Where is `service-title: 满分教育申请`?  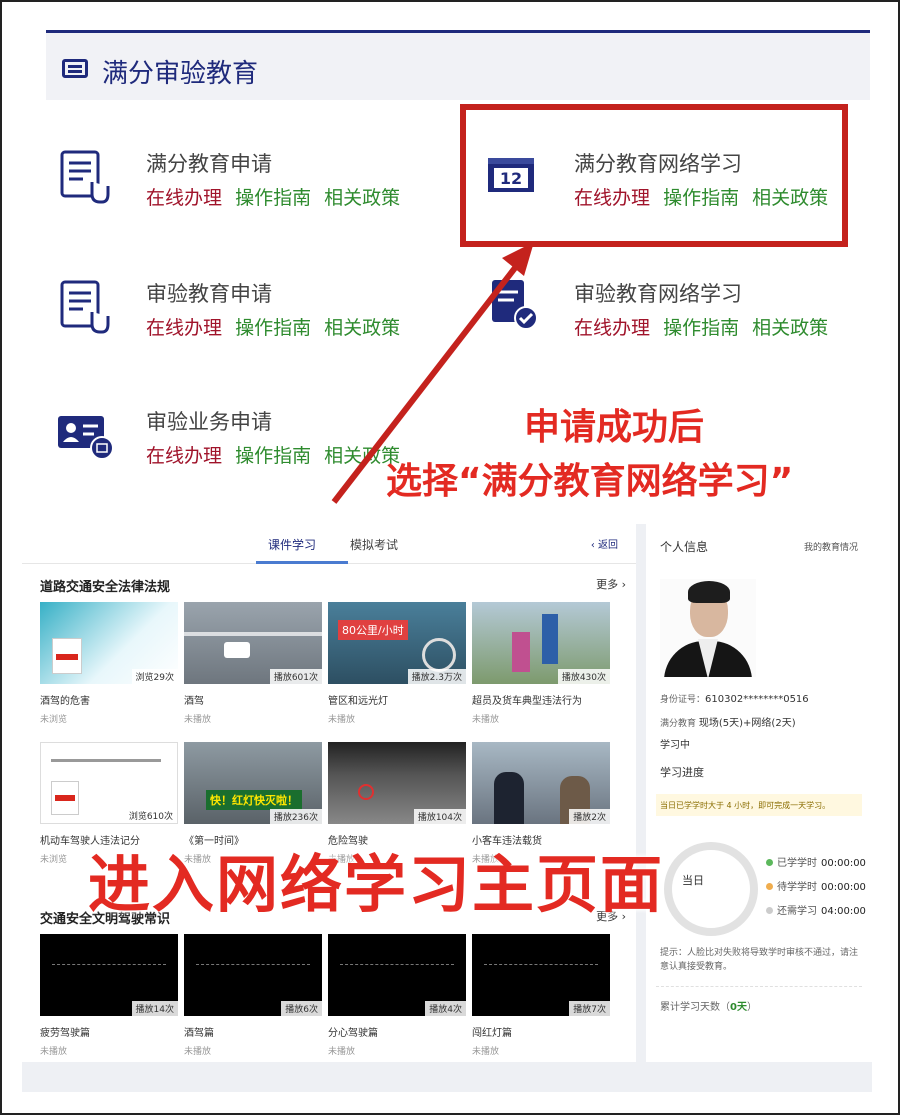
service-title: 满分教育申请 is located at coordinates (209, 164).